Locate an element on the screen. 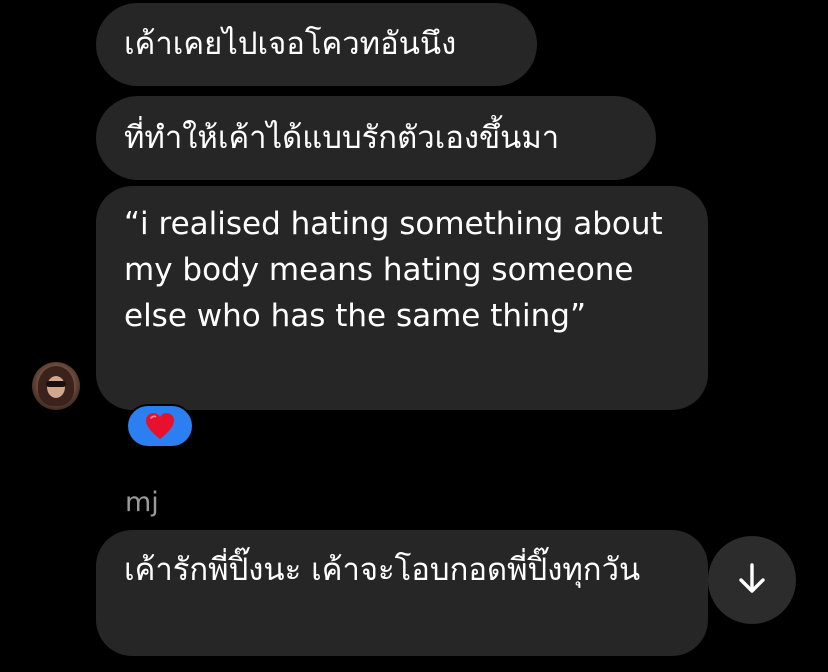 The width and height of the screenshot is (828, 672). arrow-down-icon is located at coordinates (752, 580).